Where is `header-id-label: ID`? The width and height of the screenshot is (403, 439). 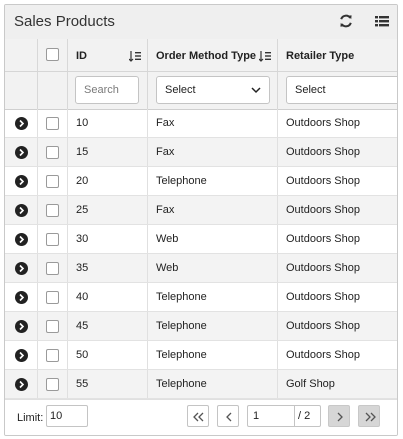
header-id-label: ID is located at coordinates (81, 56).